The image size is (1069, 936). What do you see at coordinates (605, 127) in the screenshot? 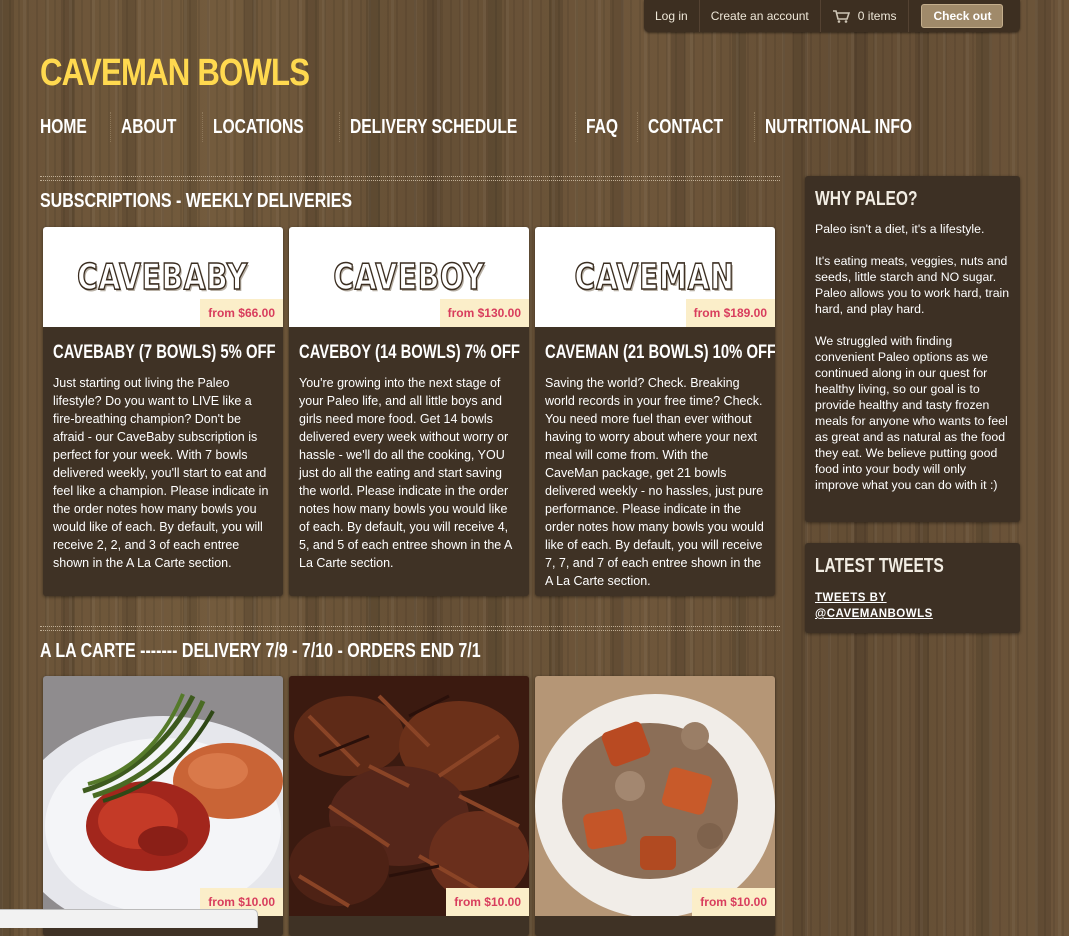
I see `nav-faq: FAQ` at bounding box center [605, 127].